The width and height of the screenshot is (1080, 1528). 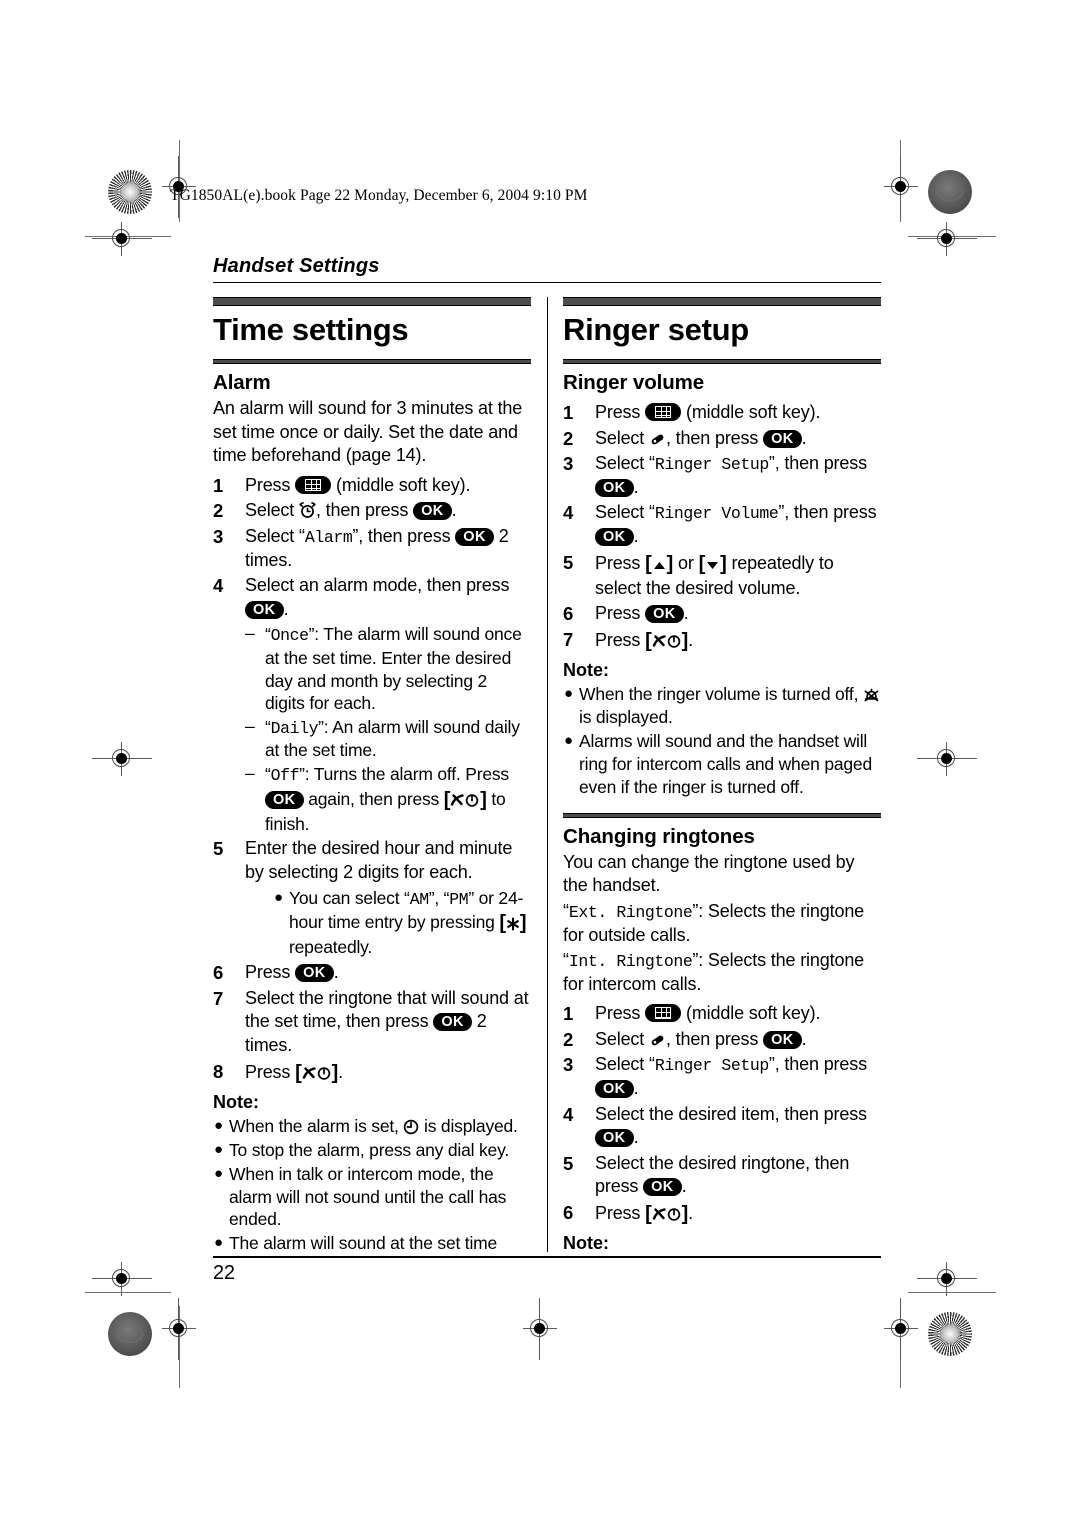 I want to click on registration-mark-bottom-center, so click(x=540, y=1329).